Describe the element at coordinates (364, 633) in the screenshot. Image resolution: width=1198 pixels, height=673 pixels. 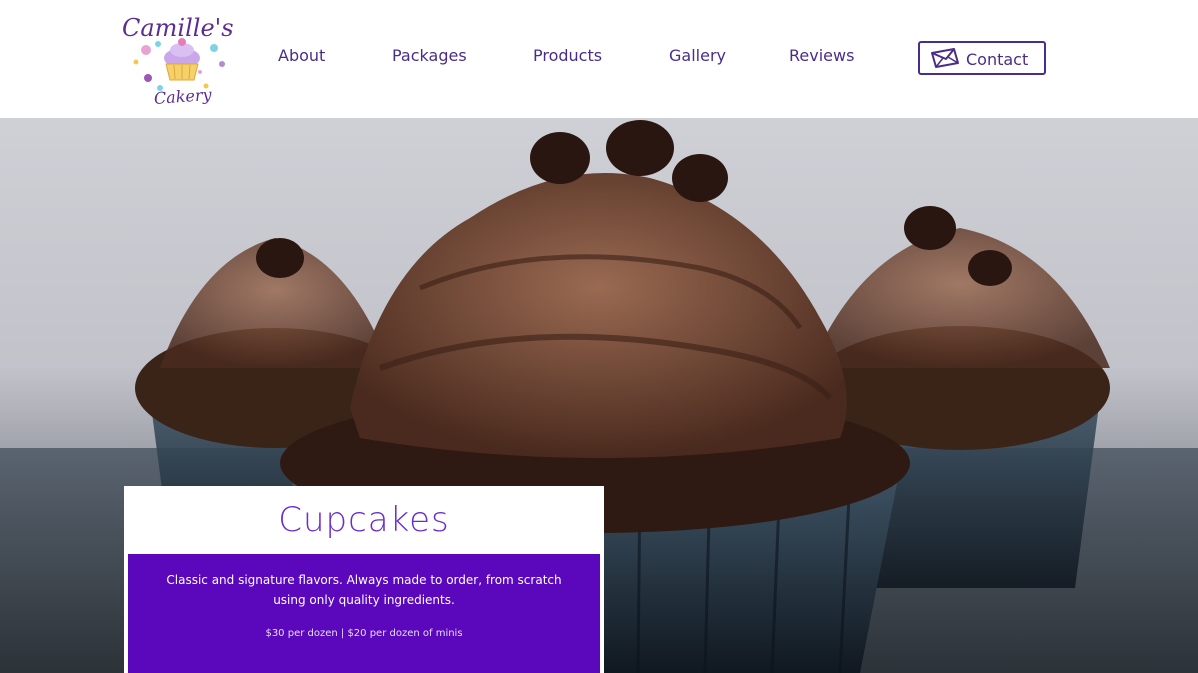
I see `card-price: $30 per dozen | $20 per dozen of minis` at that location.